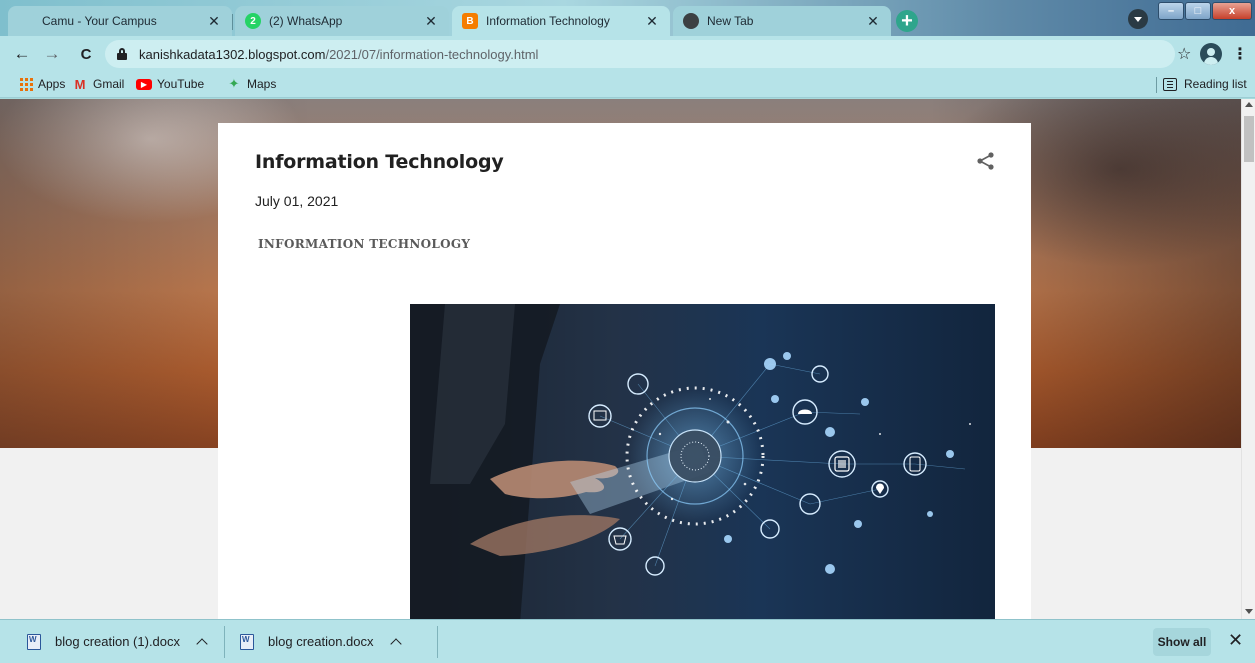  Describe the element at coordinates (782, 21) in the screenshot. I see `tab-new-tab: New Tab ✕` at that location.